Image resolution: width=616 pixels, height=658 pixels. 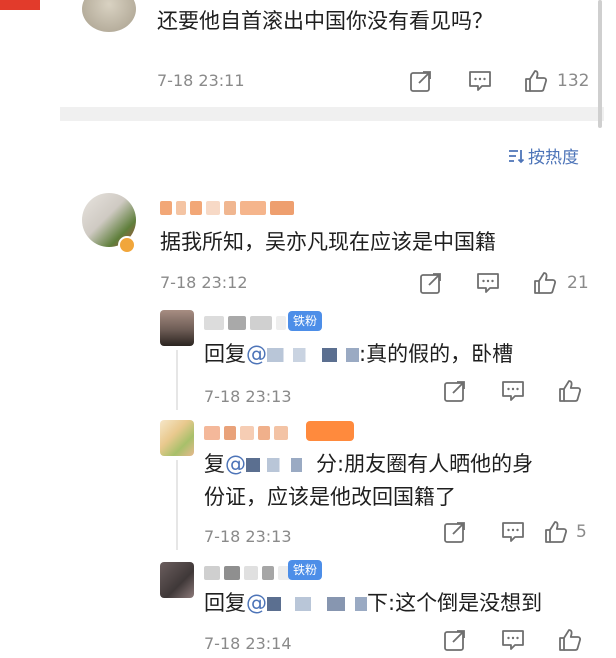 I want to click on reply-body: 下:这个倒是没想到, so click(x=455, y=603).